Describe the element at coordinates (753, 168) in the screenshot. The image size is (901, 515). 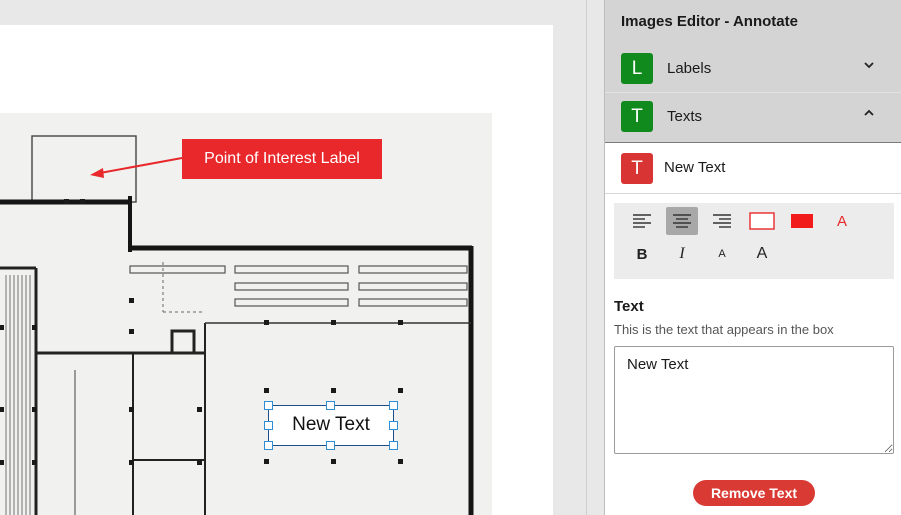
I see `text-item-new-text: T New Text` at that location.